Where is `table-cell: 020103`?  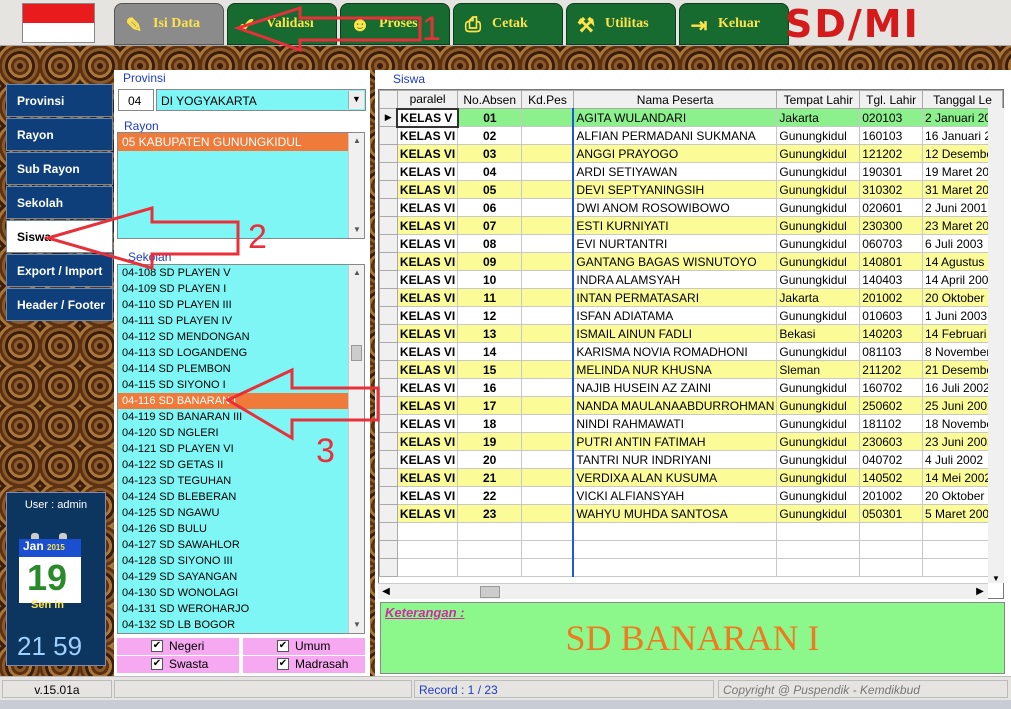 table-cell: 020103 is located at coordinates (891, 117).